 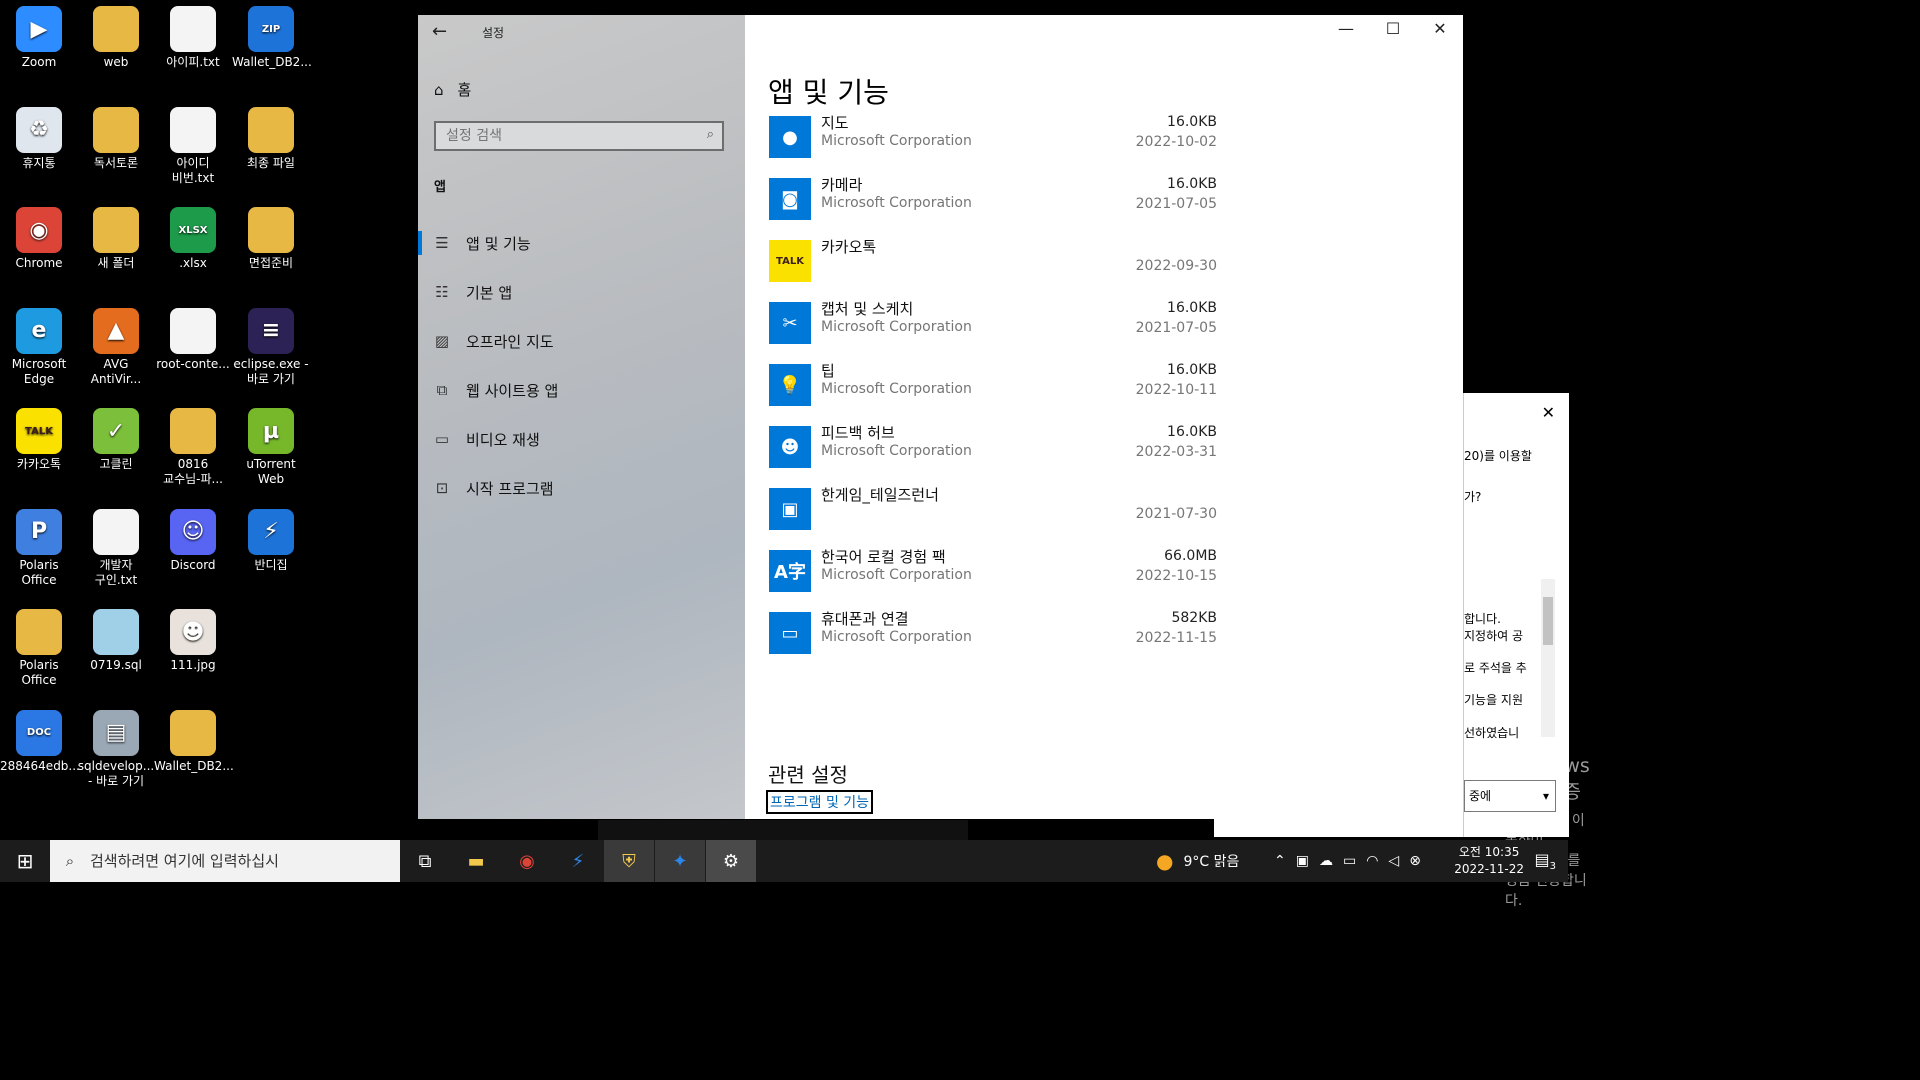 What do you see at coordinates (271, 445) in the screenshot?
I see `desktop-icon: µ uTorrent Web` at bounding box center [271, 445].